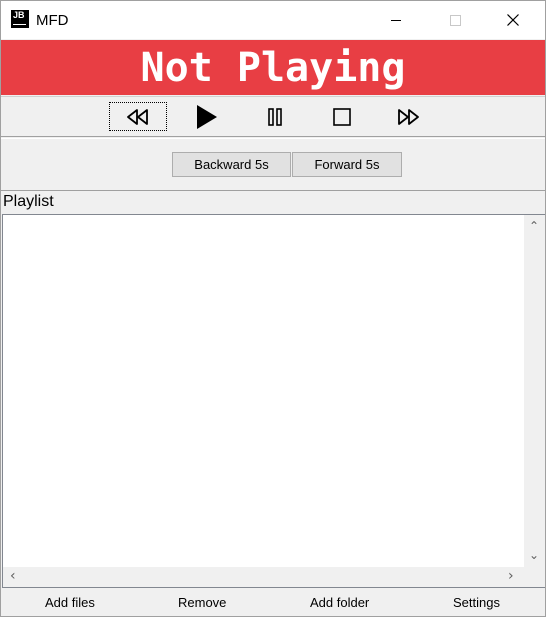  I want to click on rewind-button, so click(138, 116).